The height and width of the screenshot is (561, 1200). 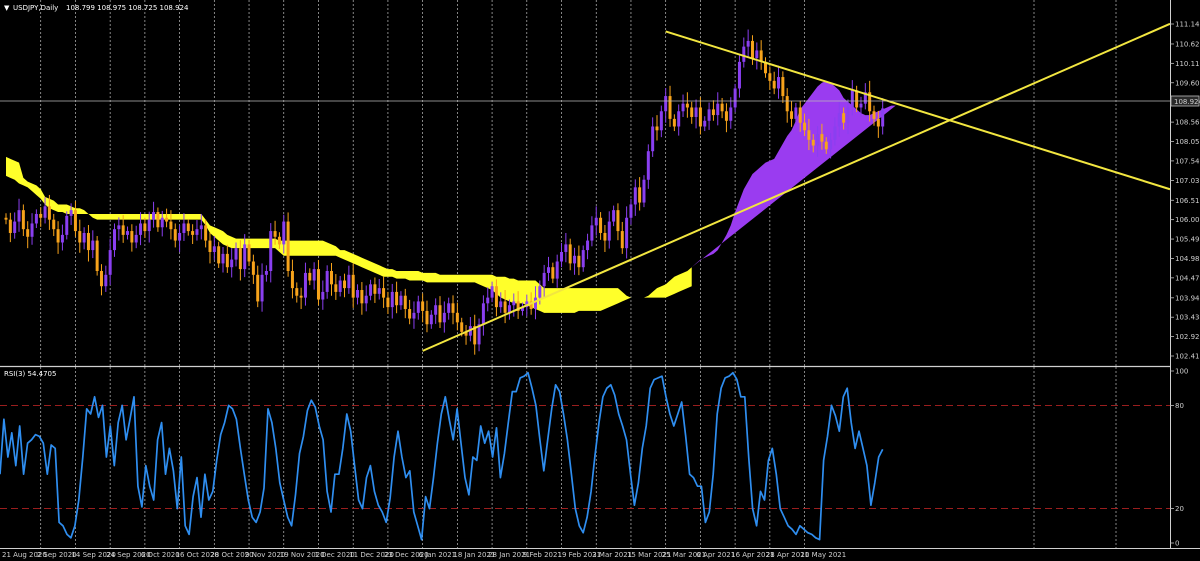 What do you see at coordinates (30, 374) in the screenshot?
I see `rsi-label: RSI(3) 54.4705` at bounding box center [30, 374].